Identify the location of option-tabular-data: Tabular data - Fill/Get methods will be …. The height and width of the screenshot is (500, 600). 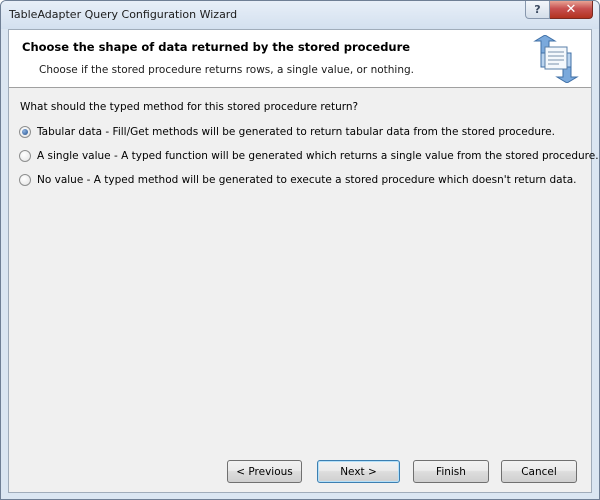
(287, 132).